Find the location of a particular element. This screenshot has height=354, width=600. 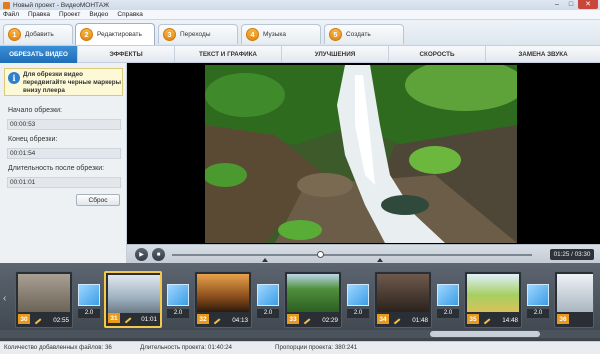

trim-start-field: 00:00:53 is located at coordinates (64, 124).